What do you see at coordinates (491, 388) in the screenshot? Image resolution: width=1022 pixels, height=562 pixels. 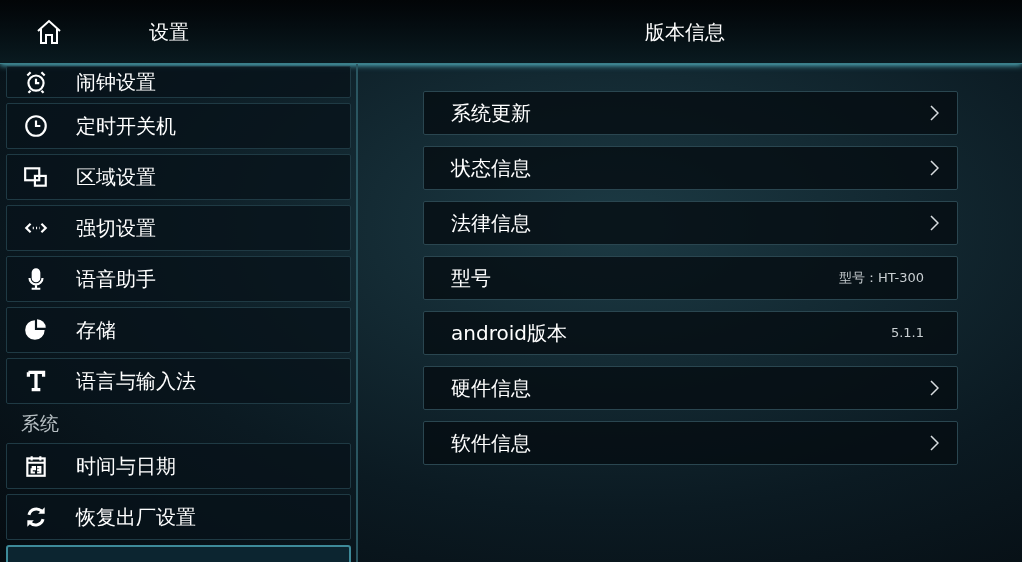 I see `row-label: 硬件信息` at bounding box center [491, 388].